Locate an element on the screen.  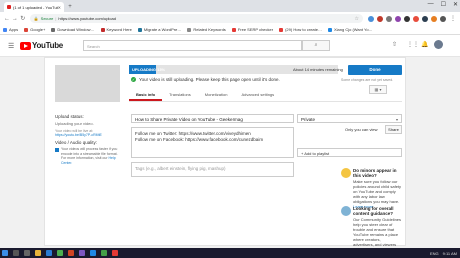
search-input: Search is located at coordinates (192, 45).